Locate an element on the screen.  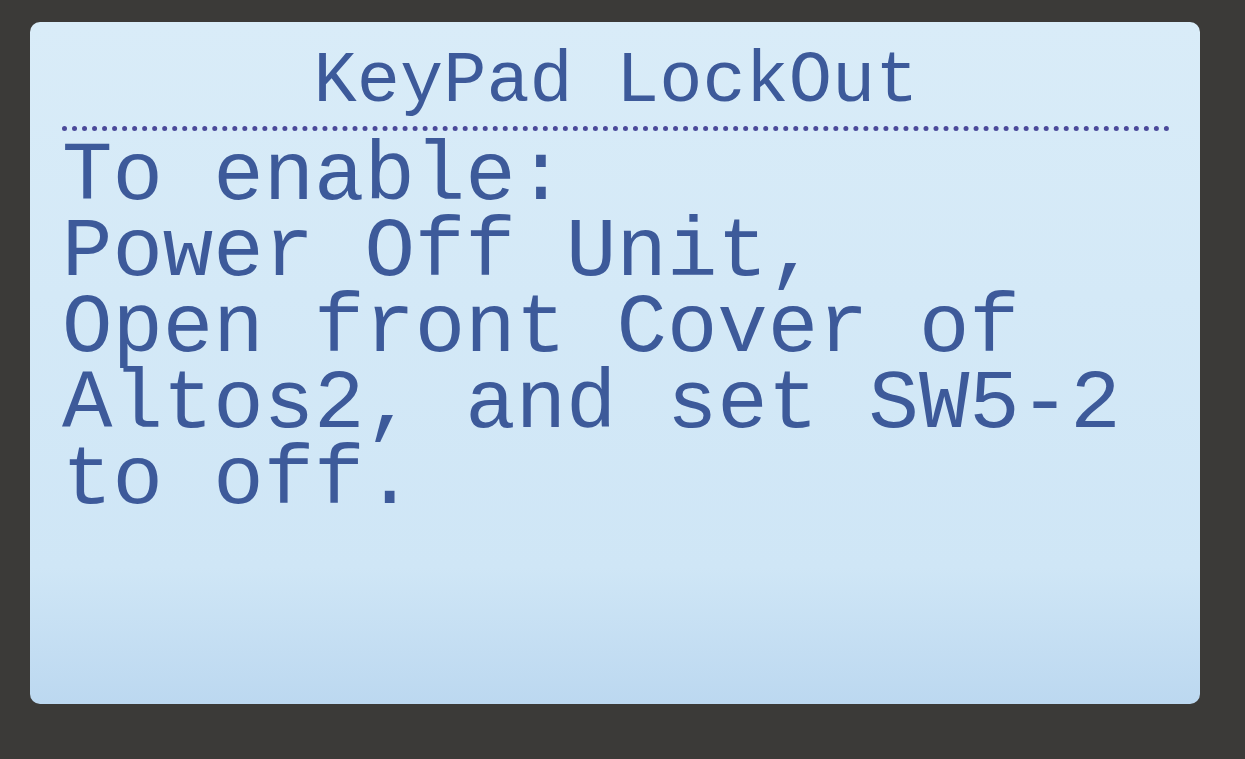
message-line: Altos2, and set SW5-2 is located at coordinates (592, 405).